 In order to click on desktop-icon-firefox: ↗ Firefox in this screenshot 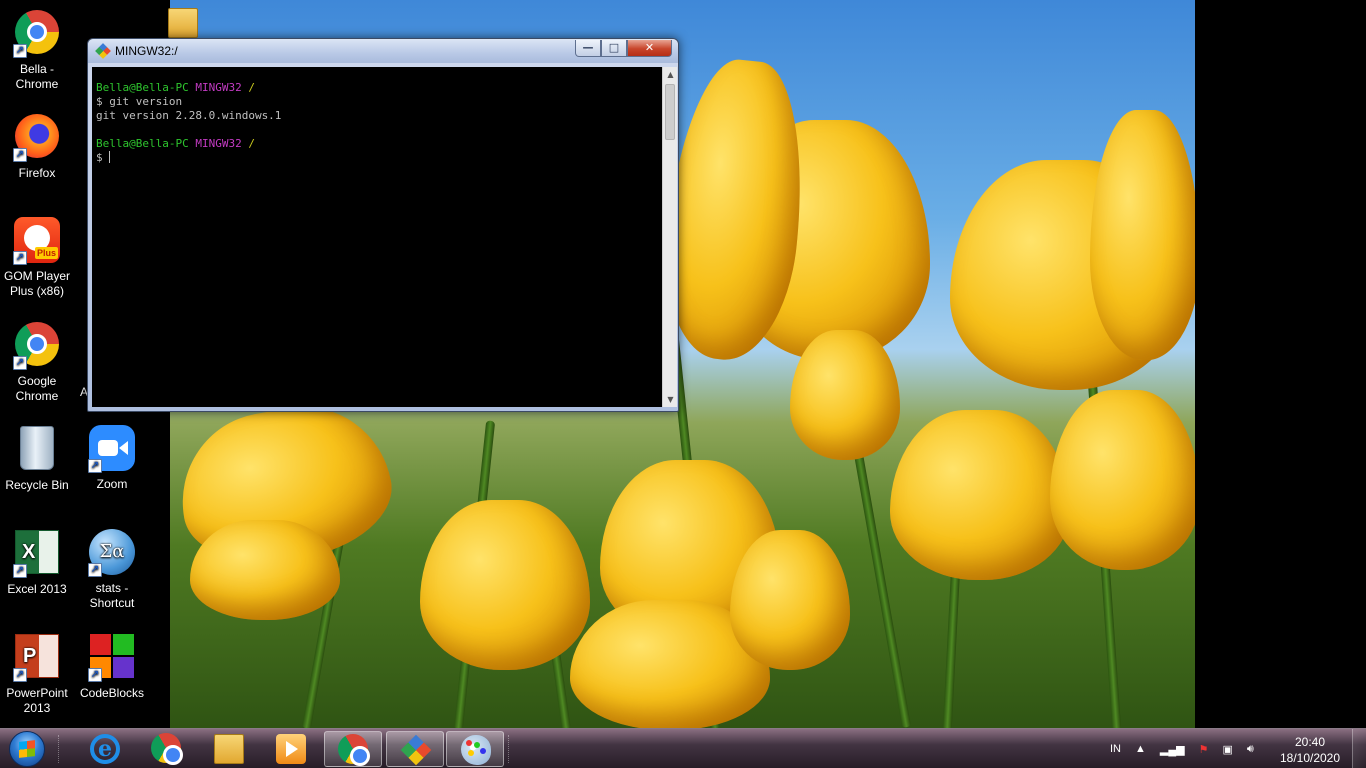, I will do `click(37, 146)`.